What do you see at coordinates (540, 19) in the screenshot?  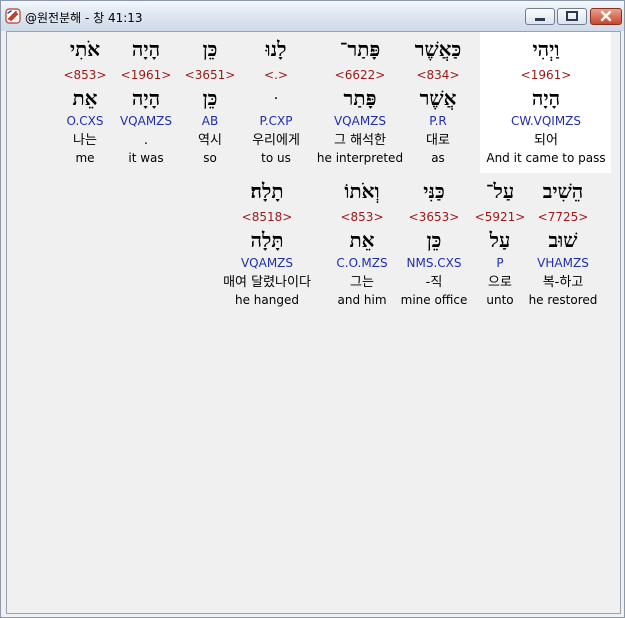 I see `minimize-icon` at bounding box center [540, 19].